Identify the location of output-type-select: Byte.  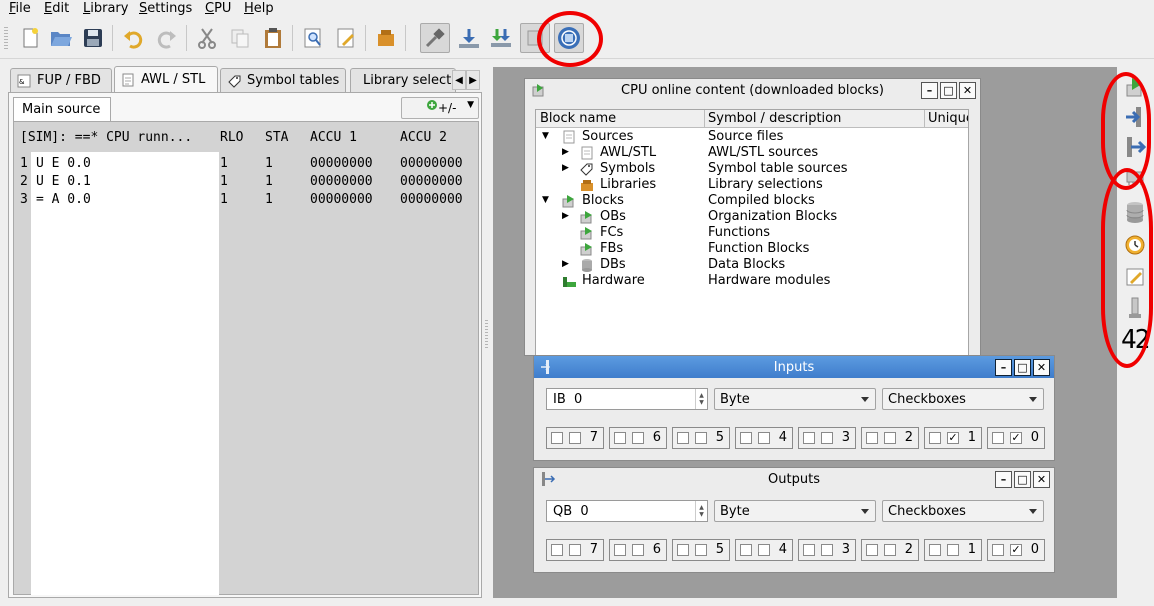
(795, 511).